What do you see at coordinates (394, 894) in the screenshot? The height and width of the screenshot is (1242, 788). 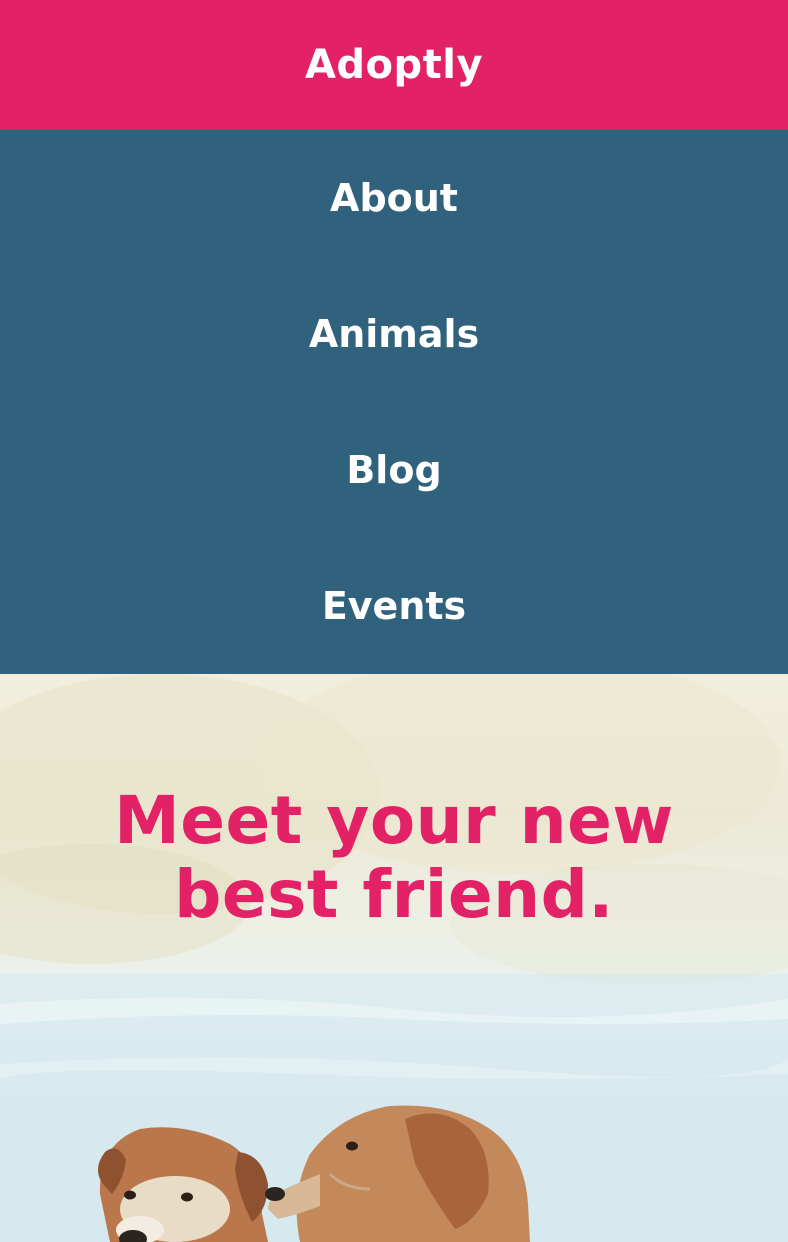 I see `headline-line-2: best friend.` at bounding box center [394, 894].